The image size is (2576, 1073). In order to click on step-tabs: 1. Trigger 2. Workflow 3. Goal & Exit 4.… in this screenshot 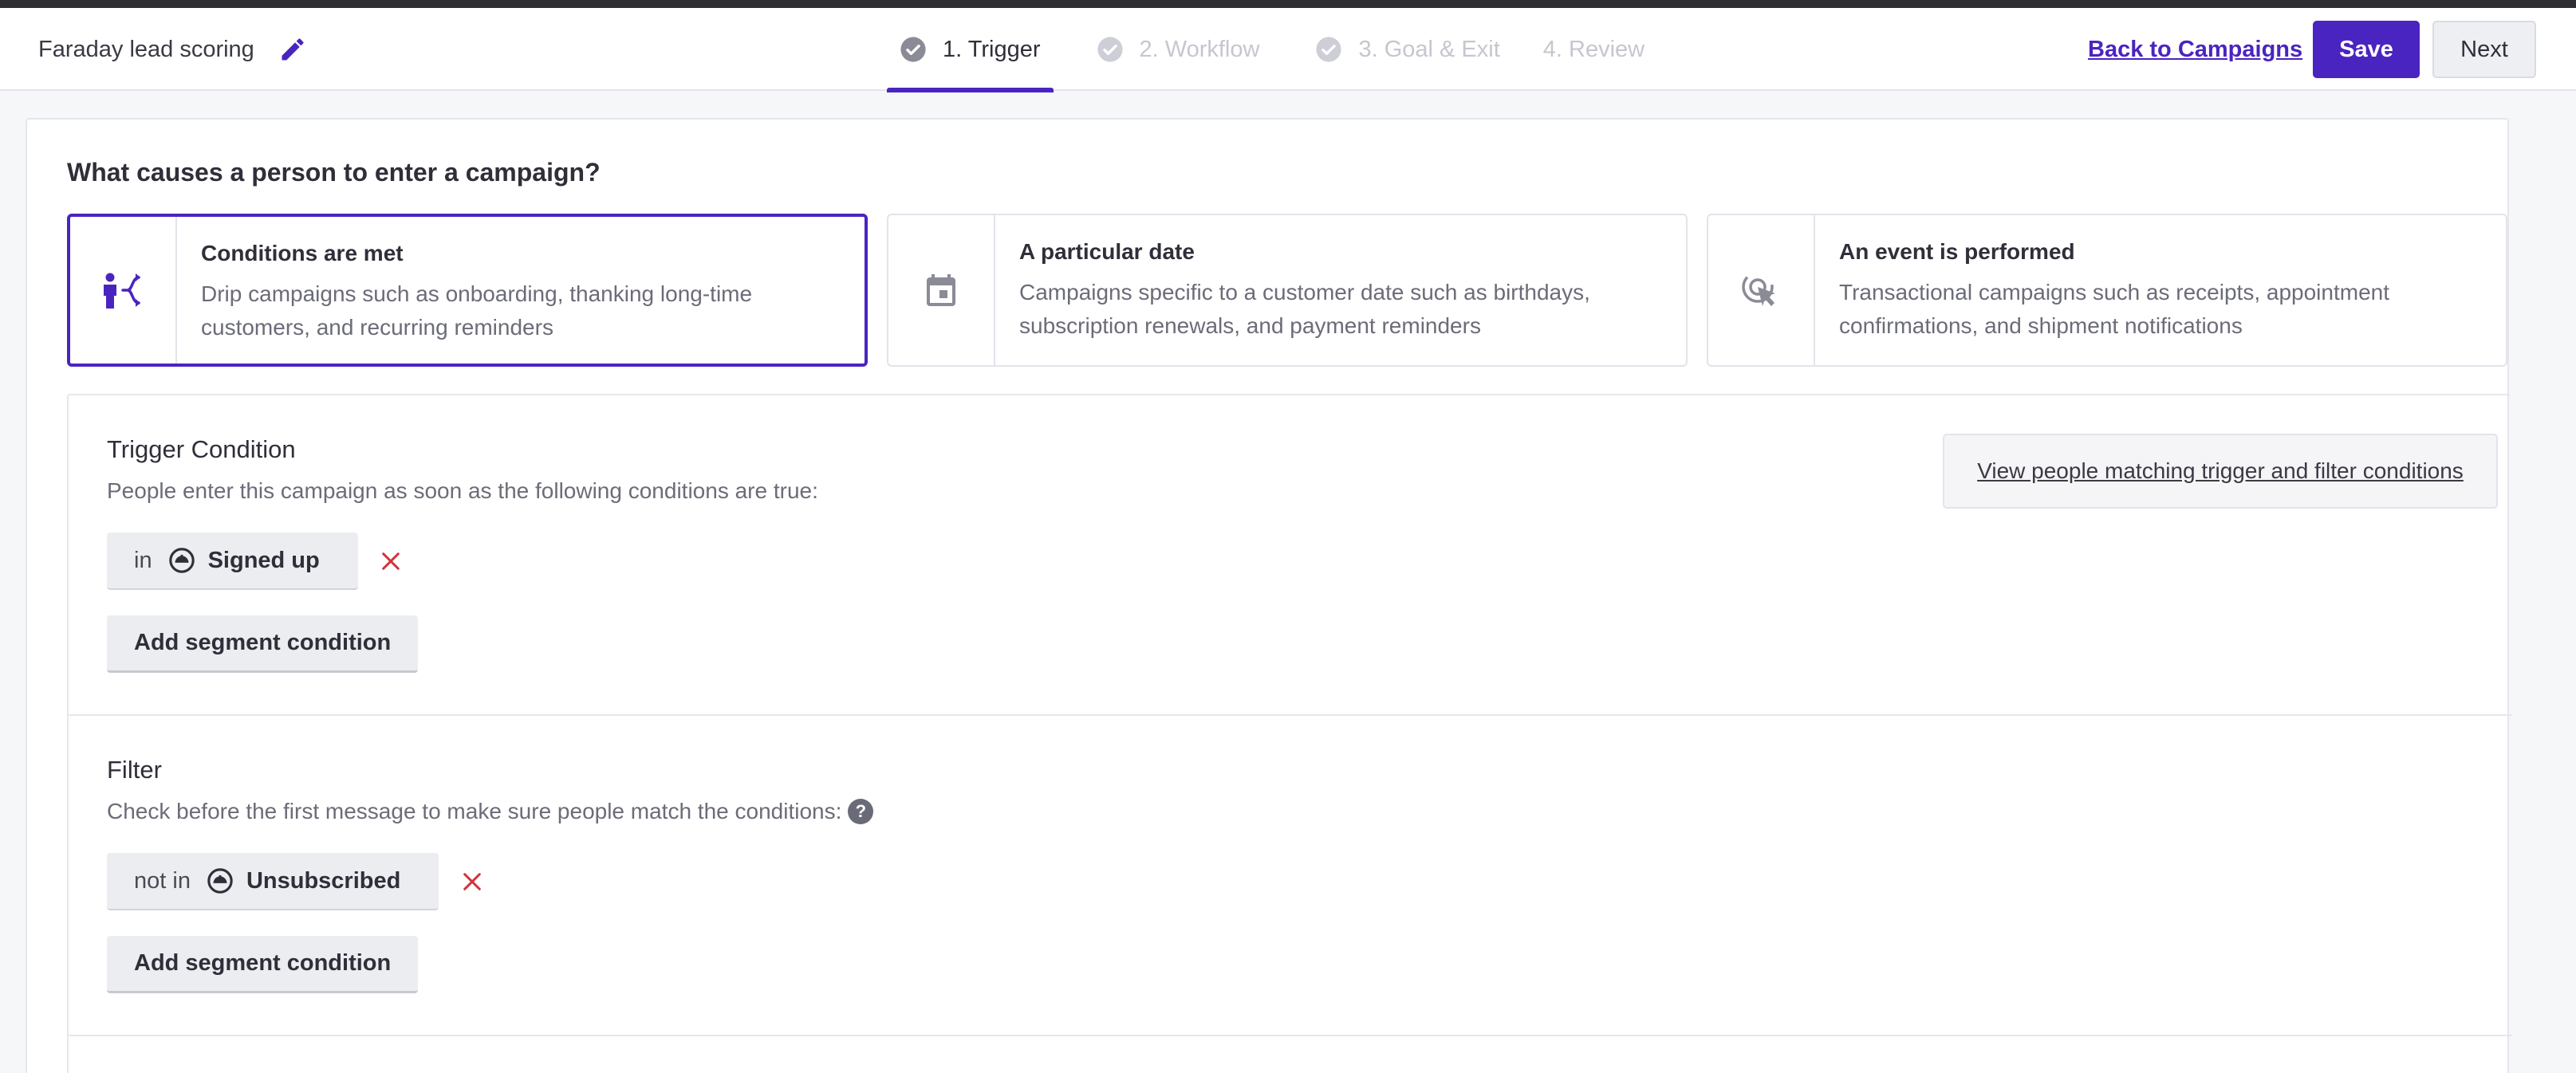, I will do `click(1272, 50)`.